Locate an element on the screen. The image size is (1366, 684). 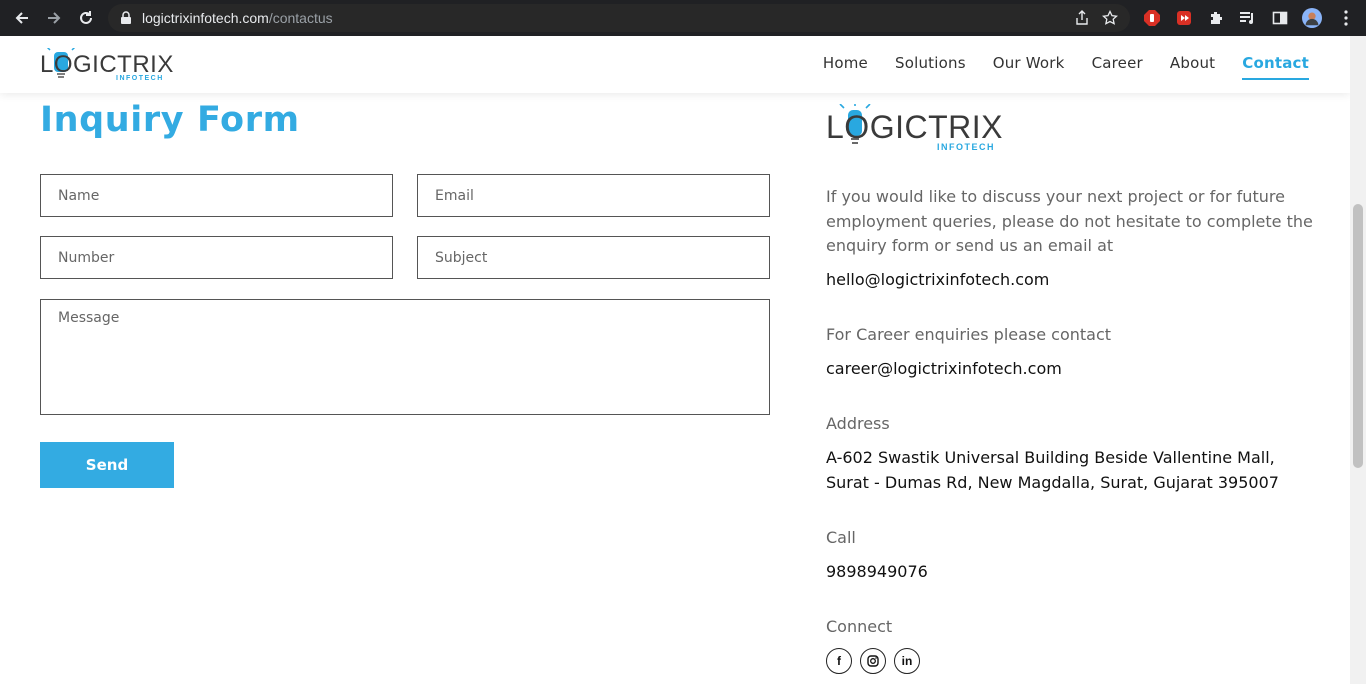
linkedin-link: in is located at coordinates (907, 661).